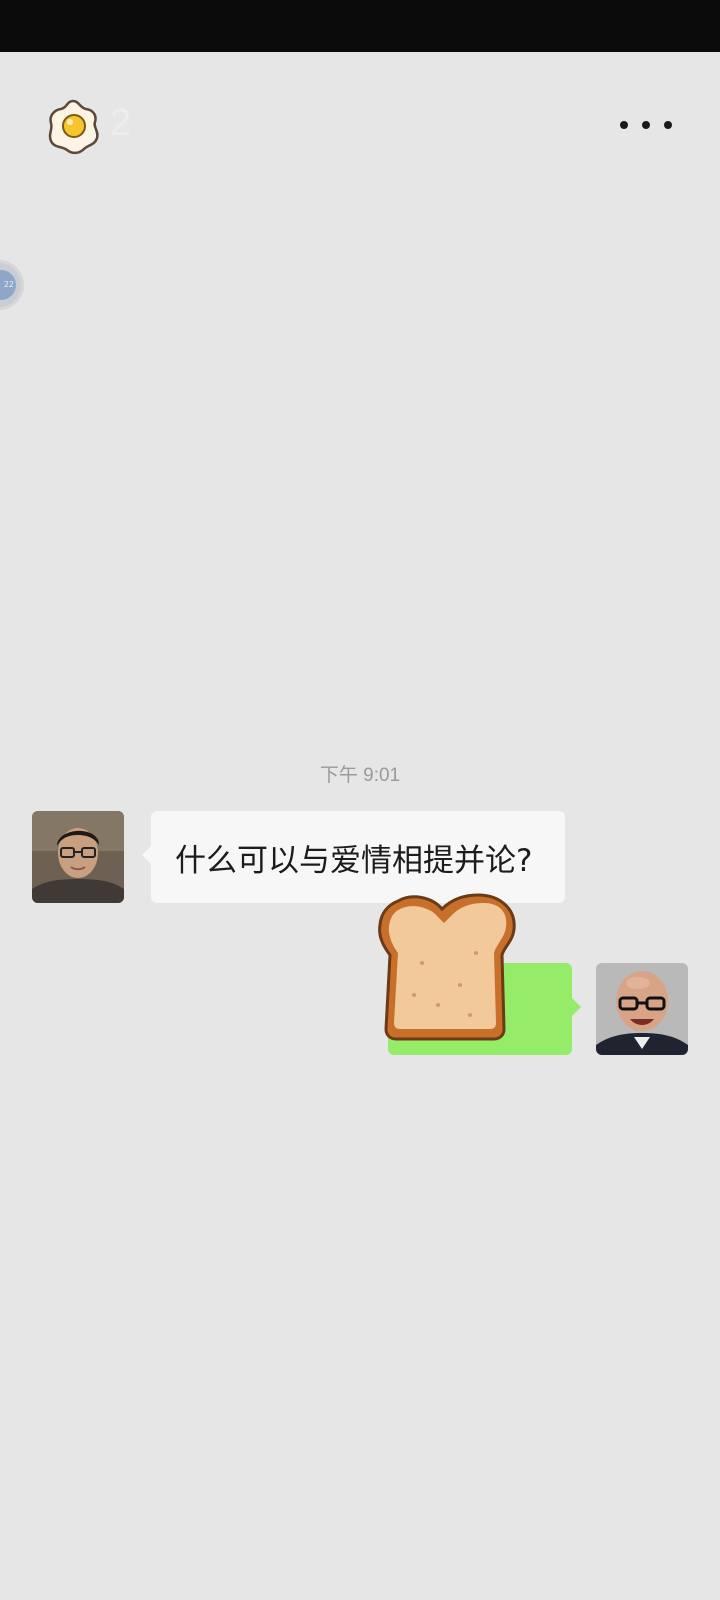 The width and height of the screenshot is (720, 1600). Describe the element at coordinates (451, 969) in the screenshot. I see `toast-bread-sticker` at that location.